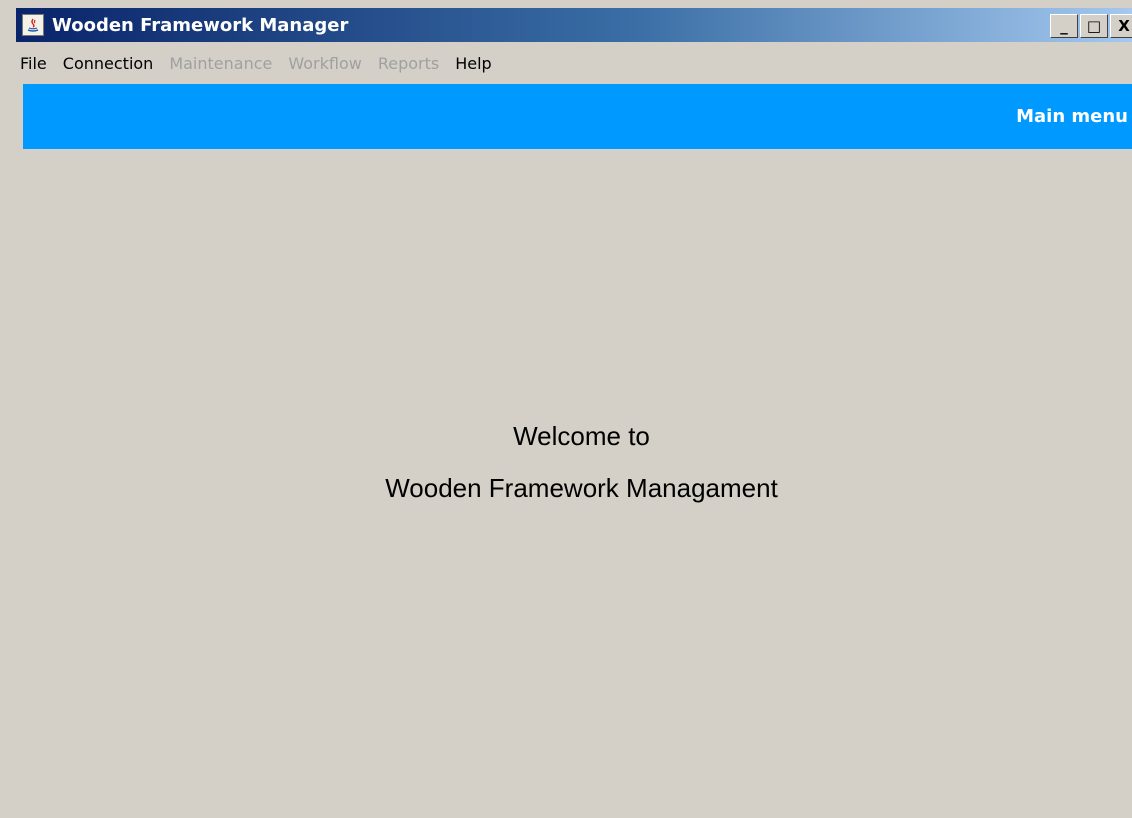  What do you see at coordinates (577, 462) in the screenshot?
I see `welcome-message: Welcome to Wooden Framework Managament` at bounding box center [577, 462].